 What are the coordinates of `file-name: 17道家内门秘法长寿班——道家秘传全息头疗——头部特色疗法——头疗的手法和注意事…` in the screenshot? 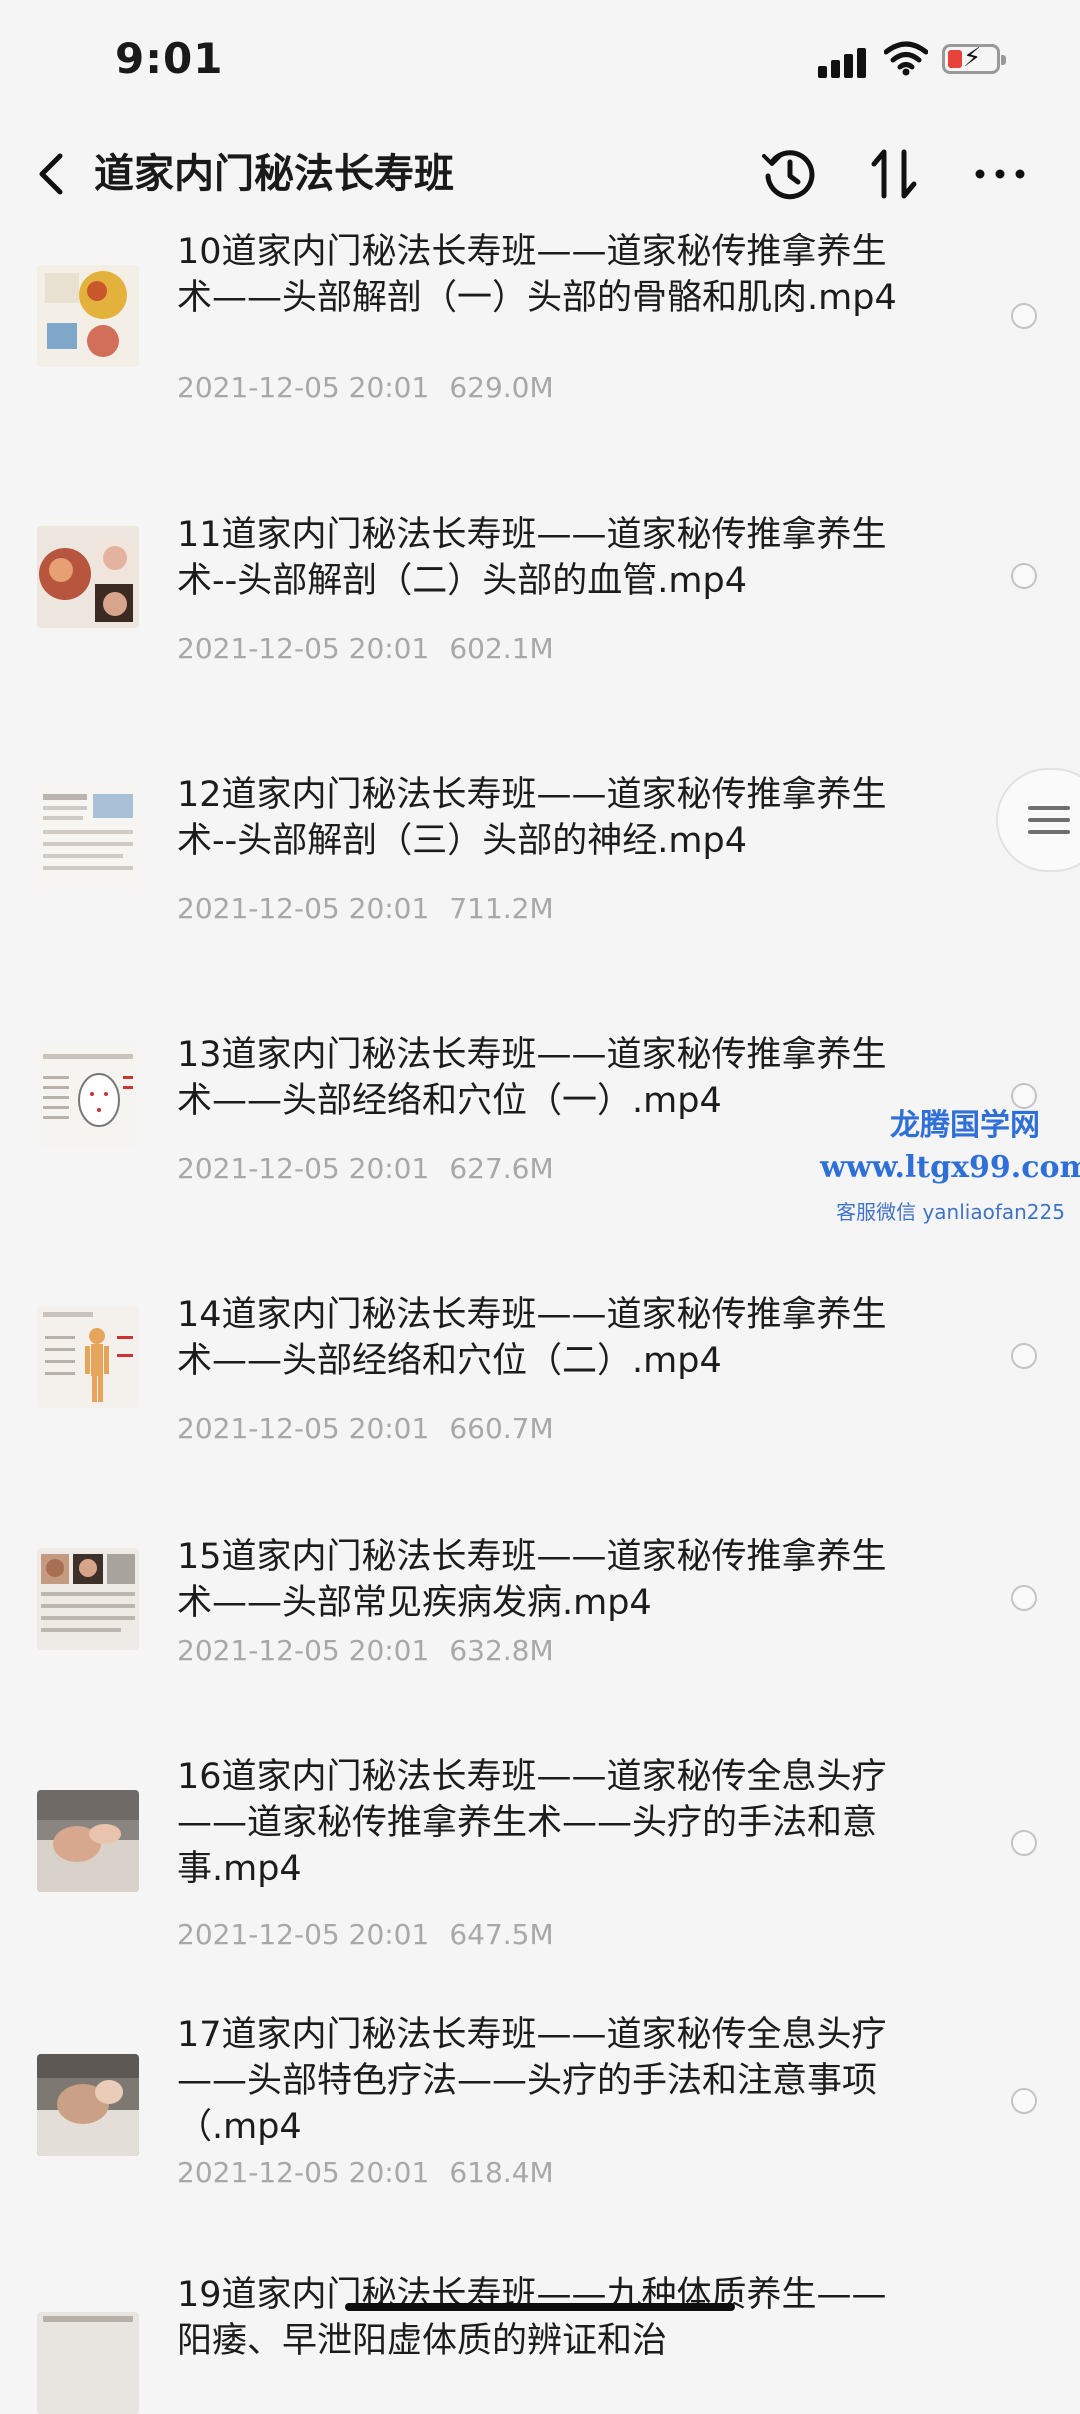 It's located at (532, 2081).